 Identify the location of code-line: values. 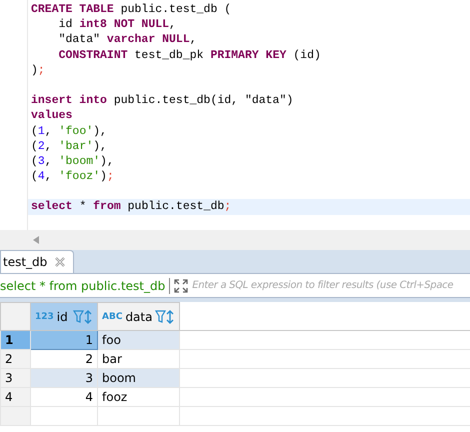
(52, 116).